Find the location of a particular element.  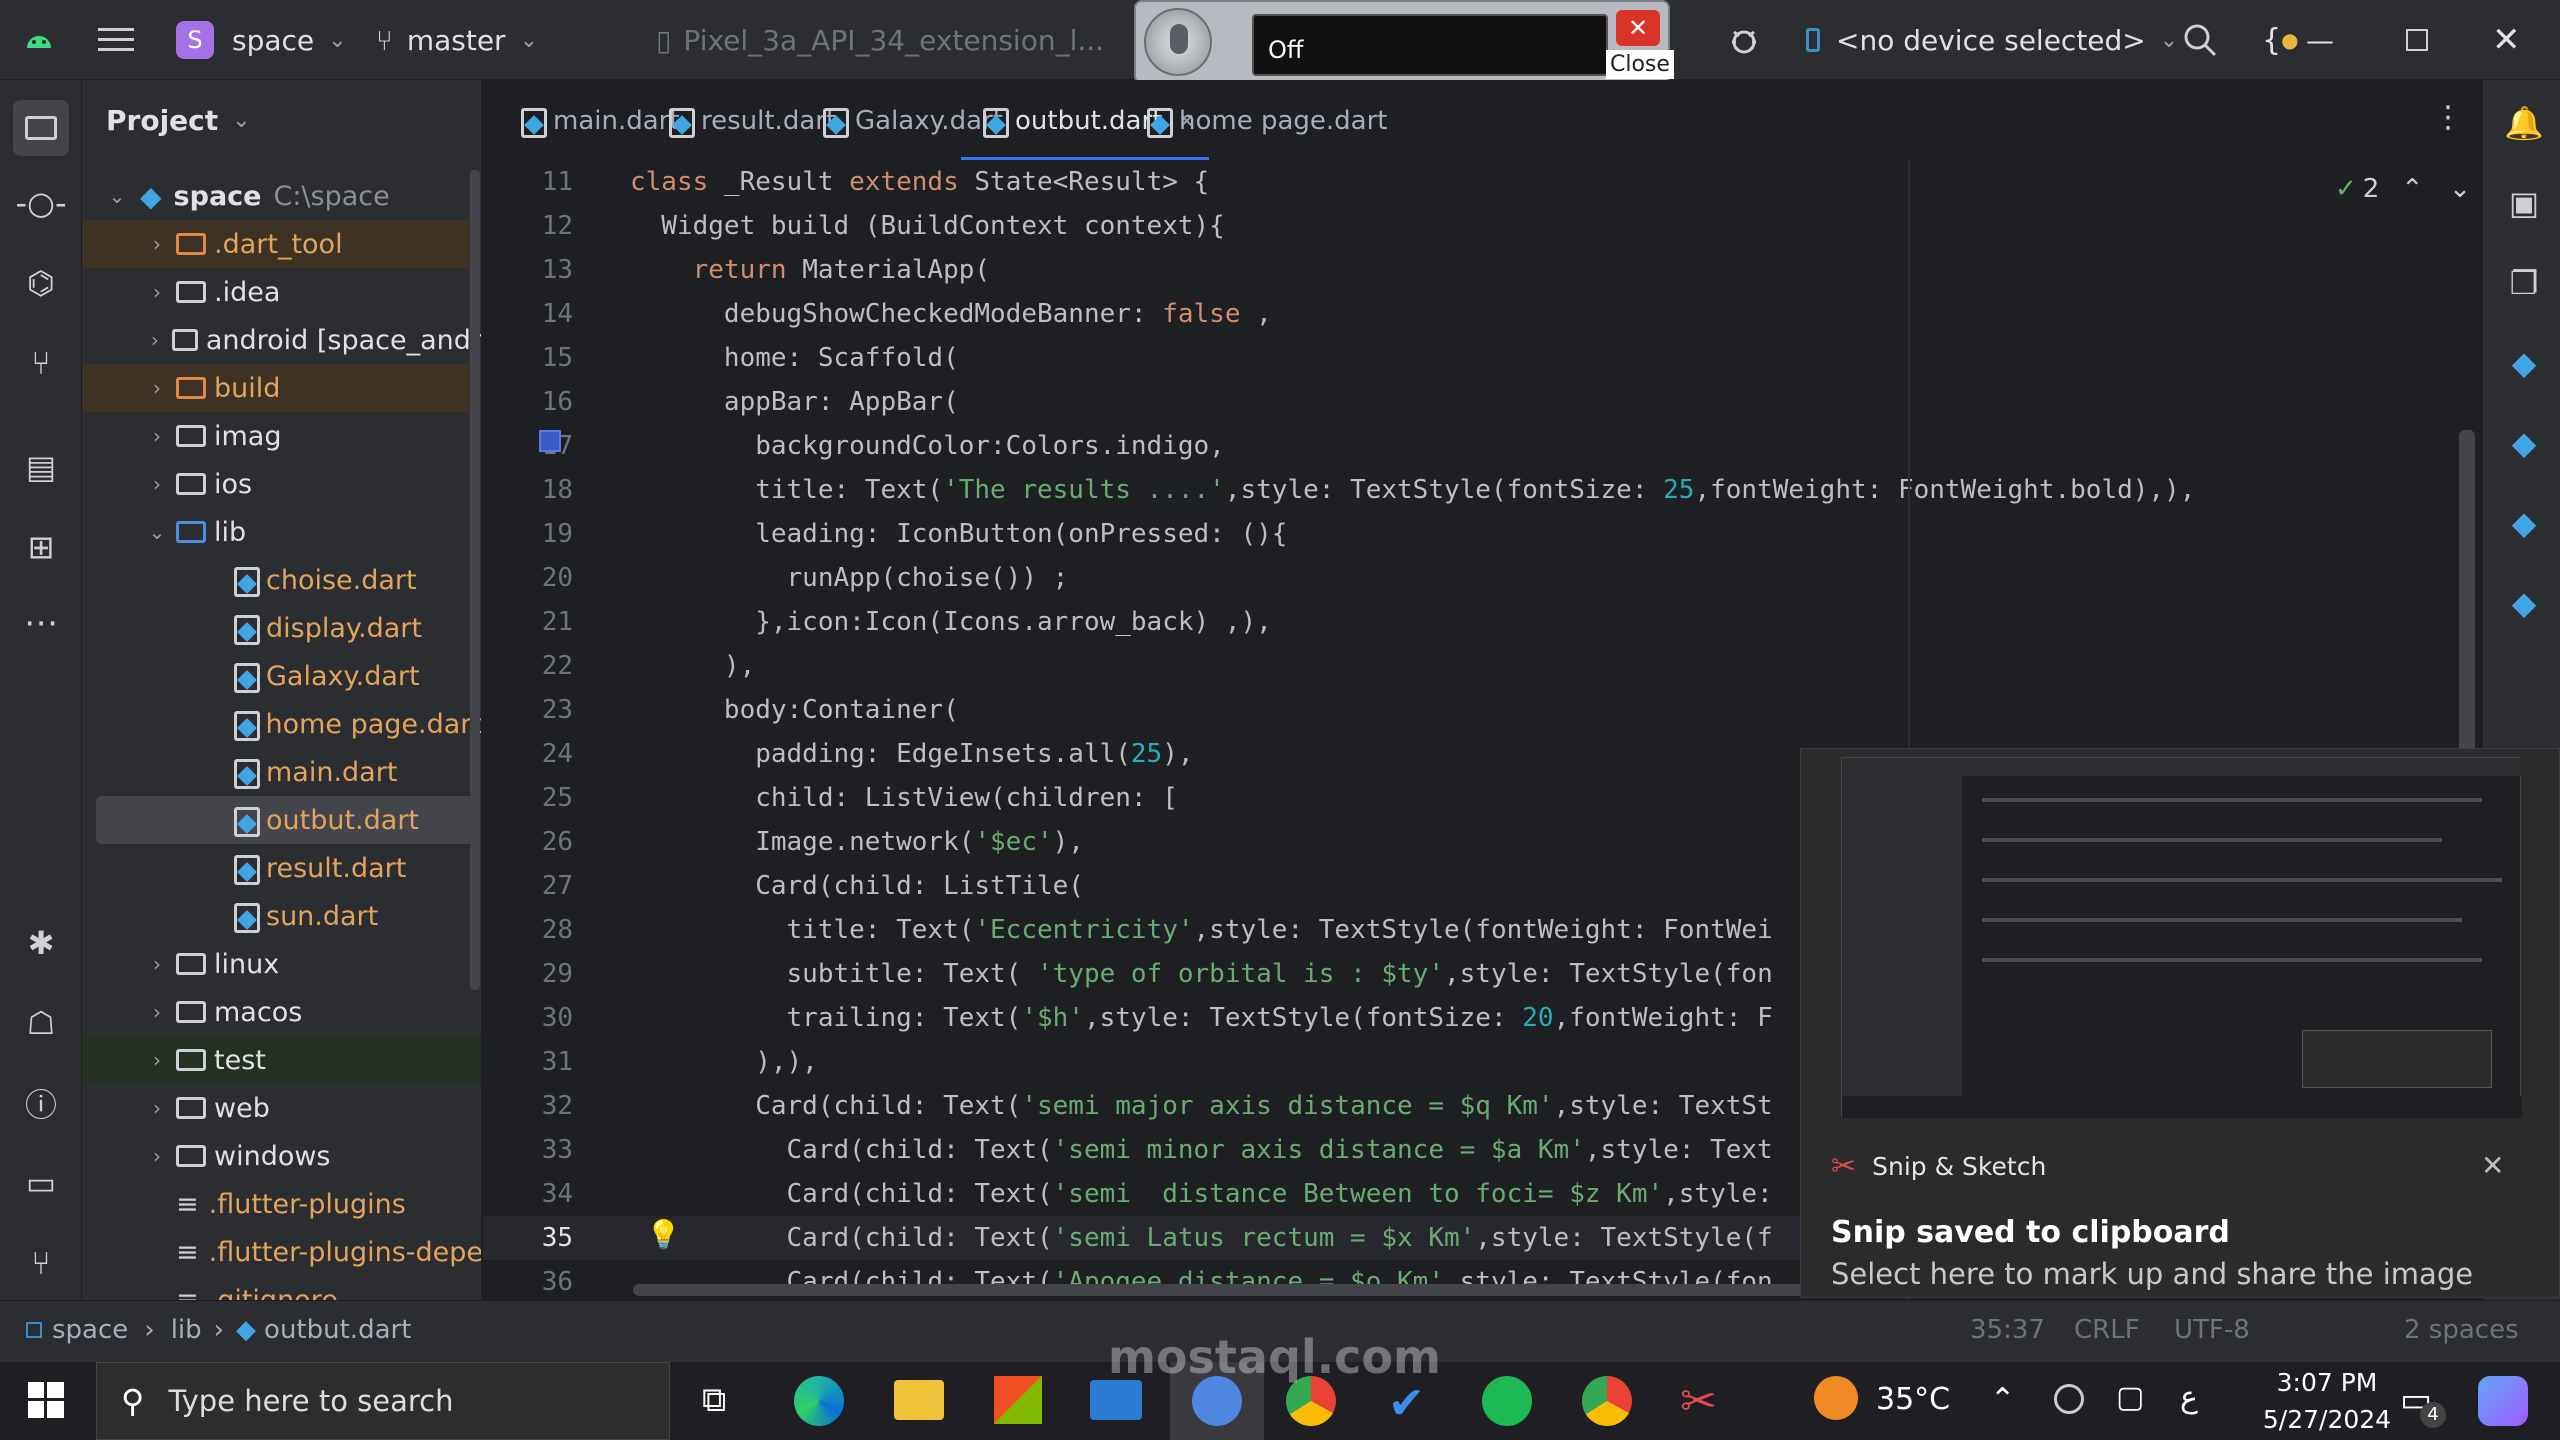

more-tools-icon: ⋯ is located at coordinates (41, 623).